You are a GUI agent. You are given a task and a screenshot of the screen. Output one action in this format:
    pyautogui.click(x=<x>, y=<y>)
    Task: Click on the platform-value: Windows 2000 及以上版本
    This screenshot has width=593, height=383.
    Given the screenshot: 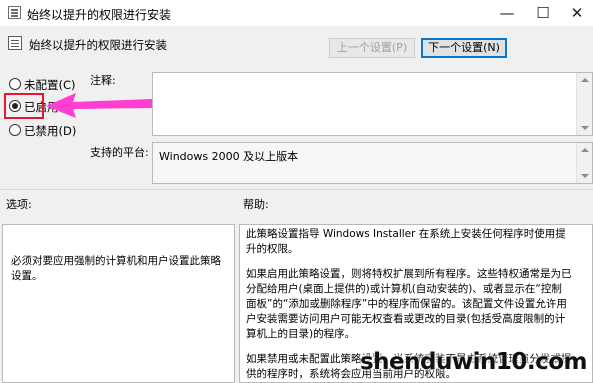 What is the action you would take?
    pyautogui.click(x=229, y=156)
    